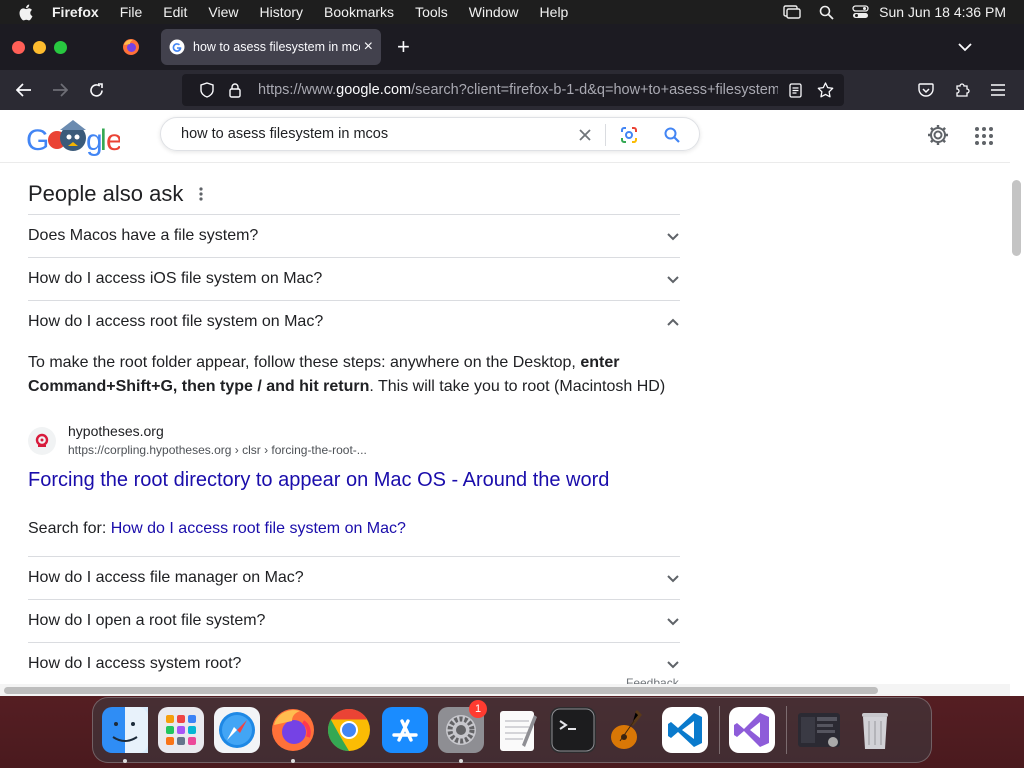  What do you see at coordinates (125, 730) in the screenshot?
I see `finder-icon` at bounding box center [125, 730].